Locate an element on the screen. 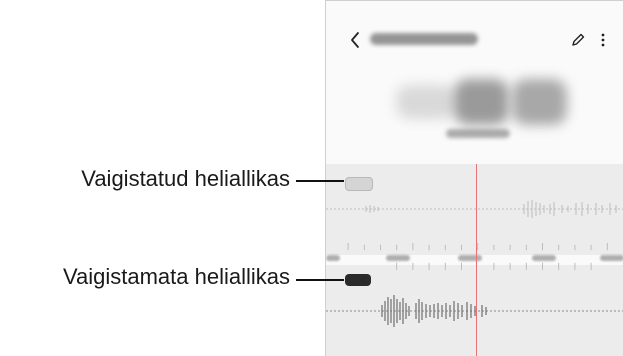  unmuted-waveform is located at coordinates (474, 311).